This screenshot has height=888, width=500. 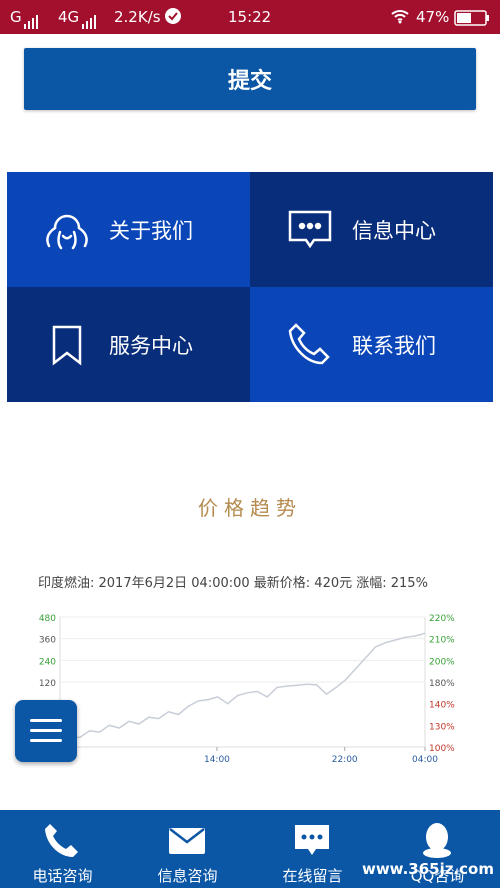 I want to click on footer-label: 信息咨询, so click(x=187, y=876).